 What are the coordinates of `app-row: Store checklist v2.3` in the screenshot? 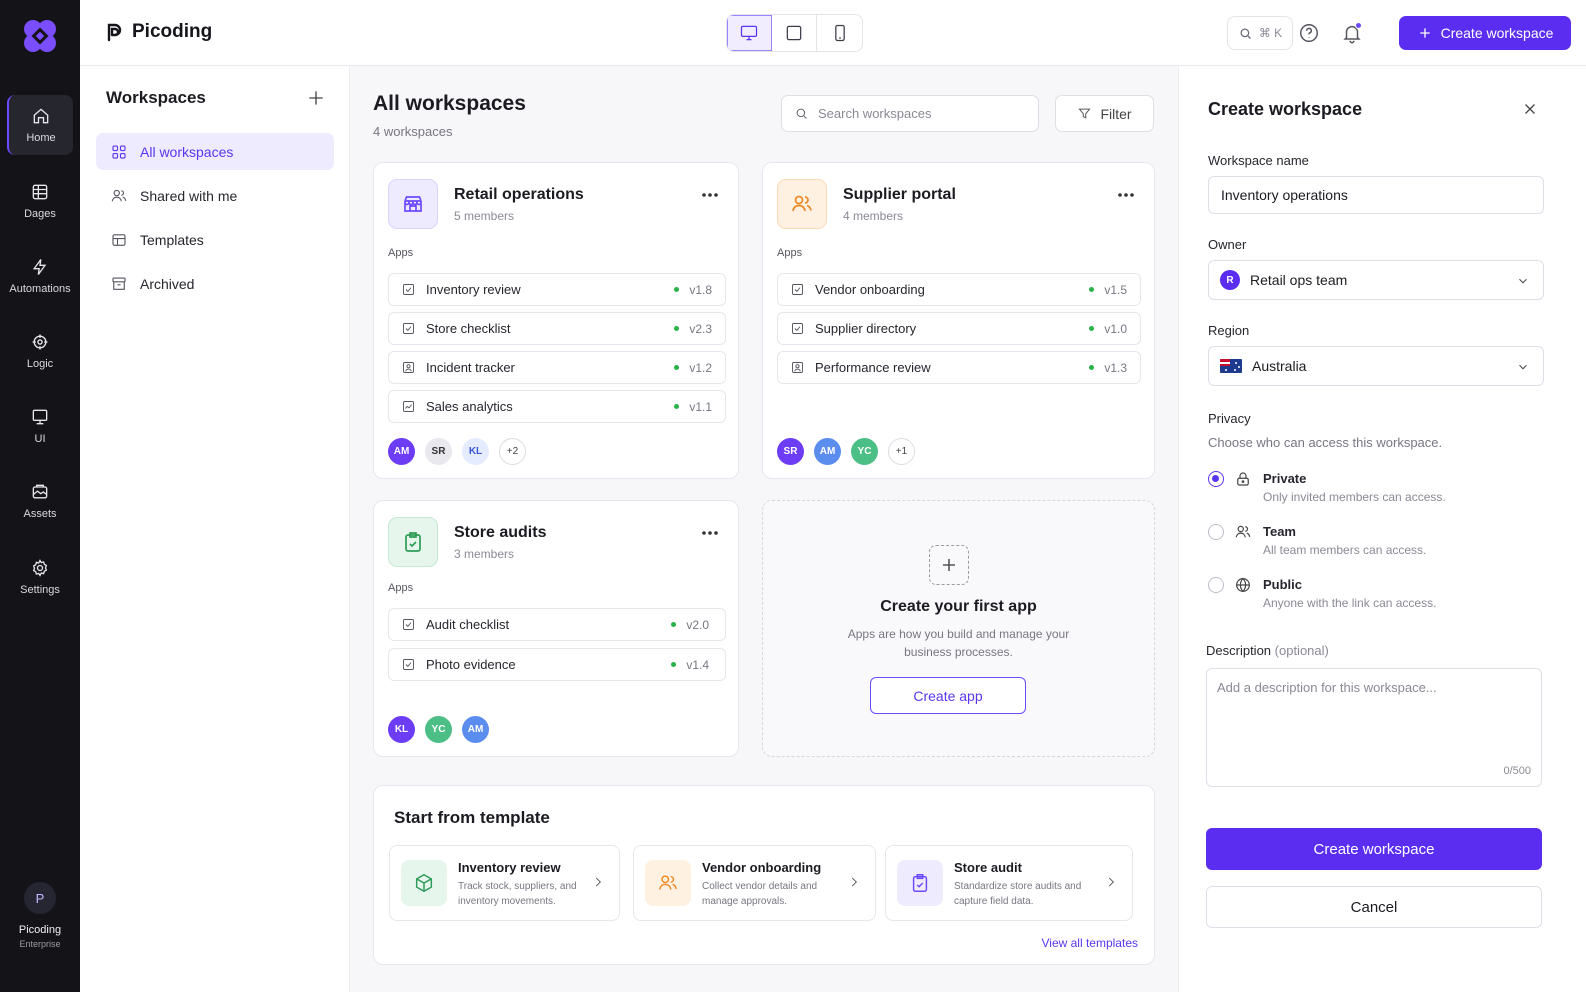 It's located at (557, 328).